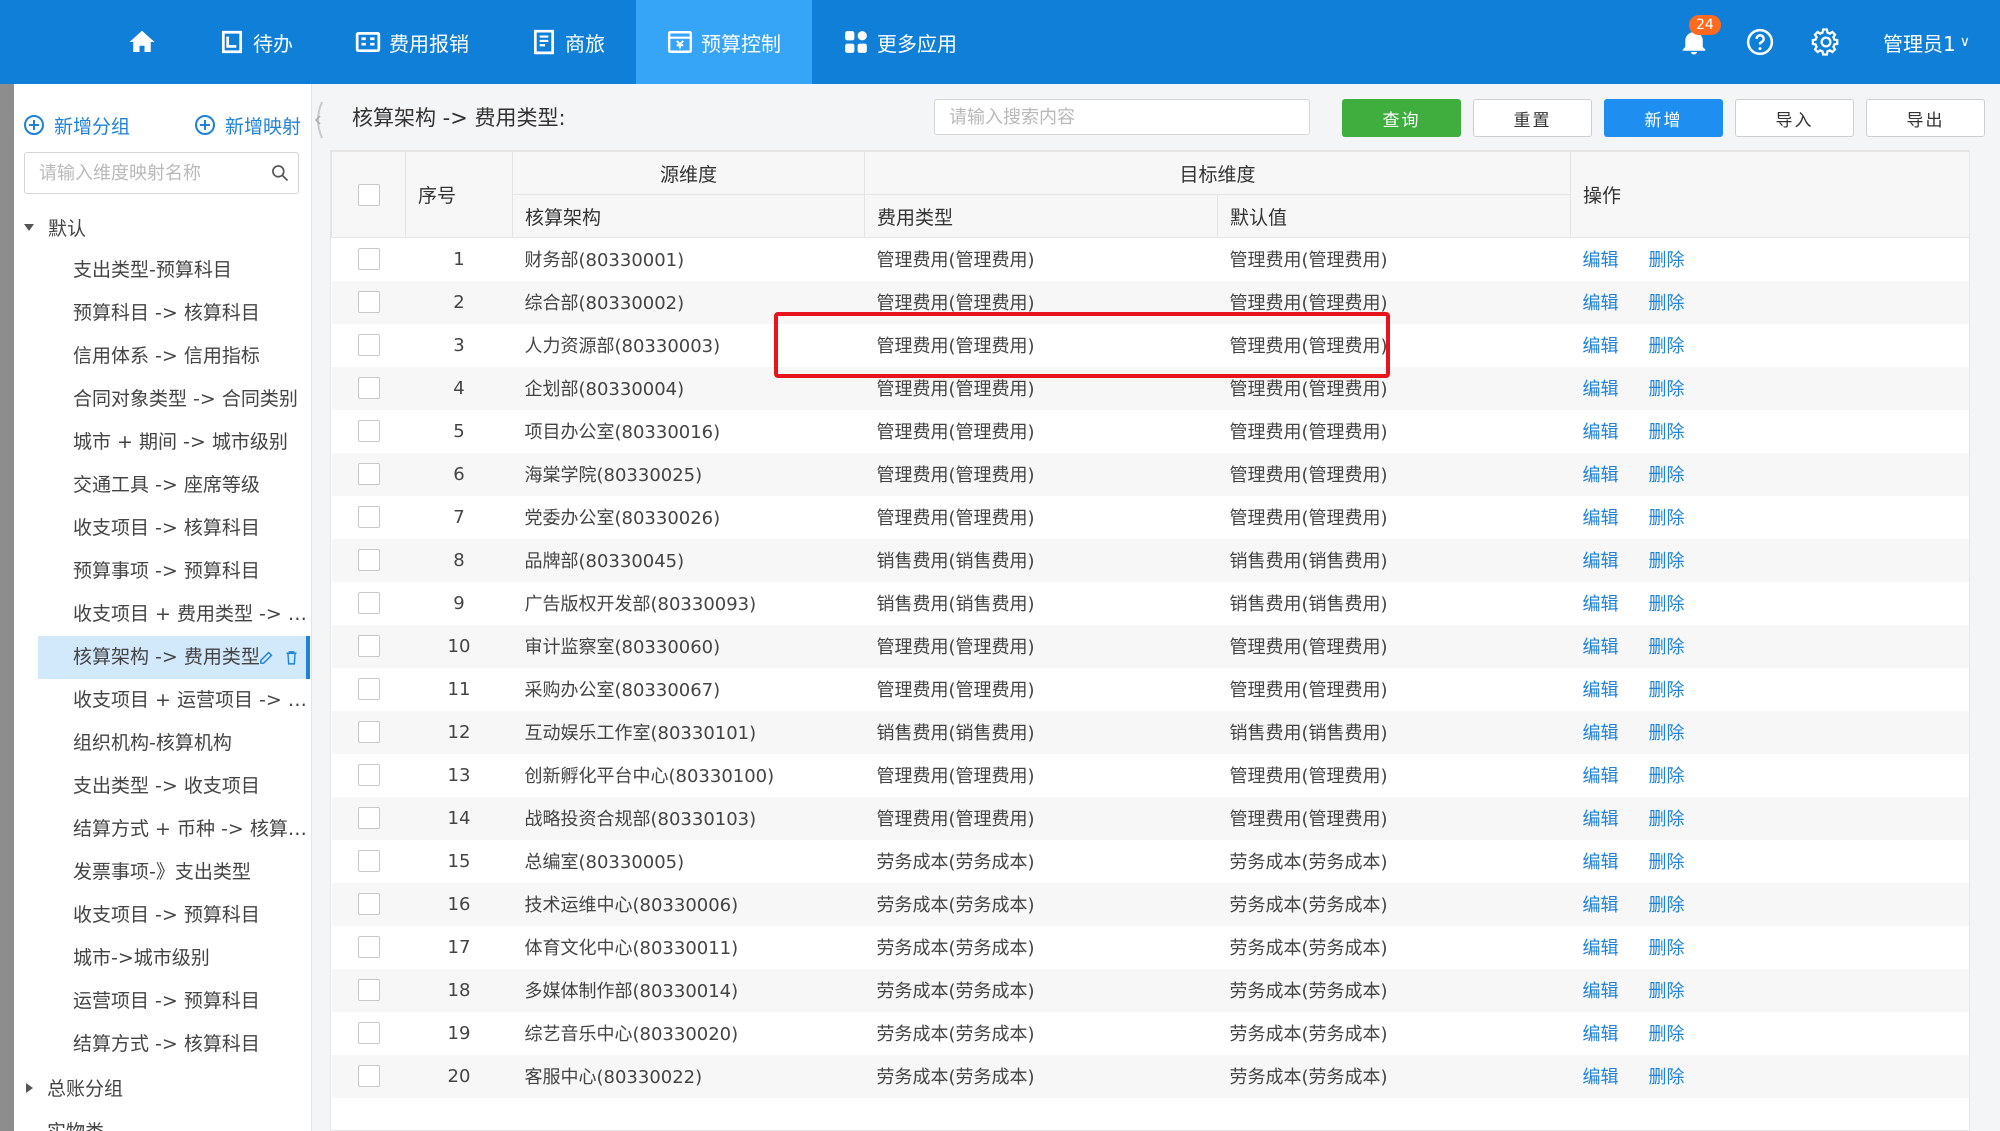  Describe the element at coordinates (1122, 117) in the screenshot. I see `search-input` at that location.